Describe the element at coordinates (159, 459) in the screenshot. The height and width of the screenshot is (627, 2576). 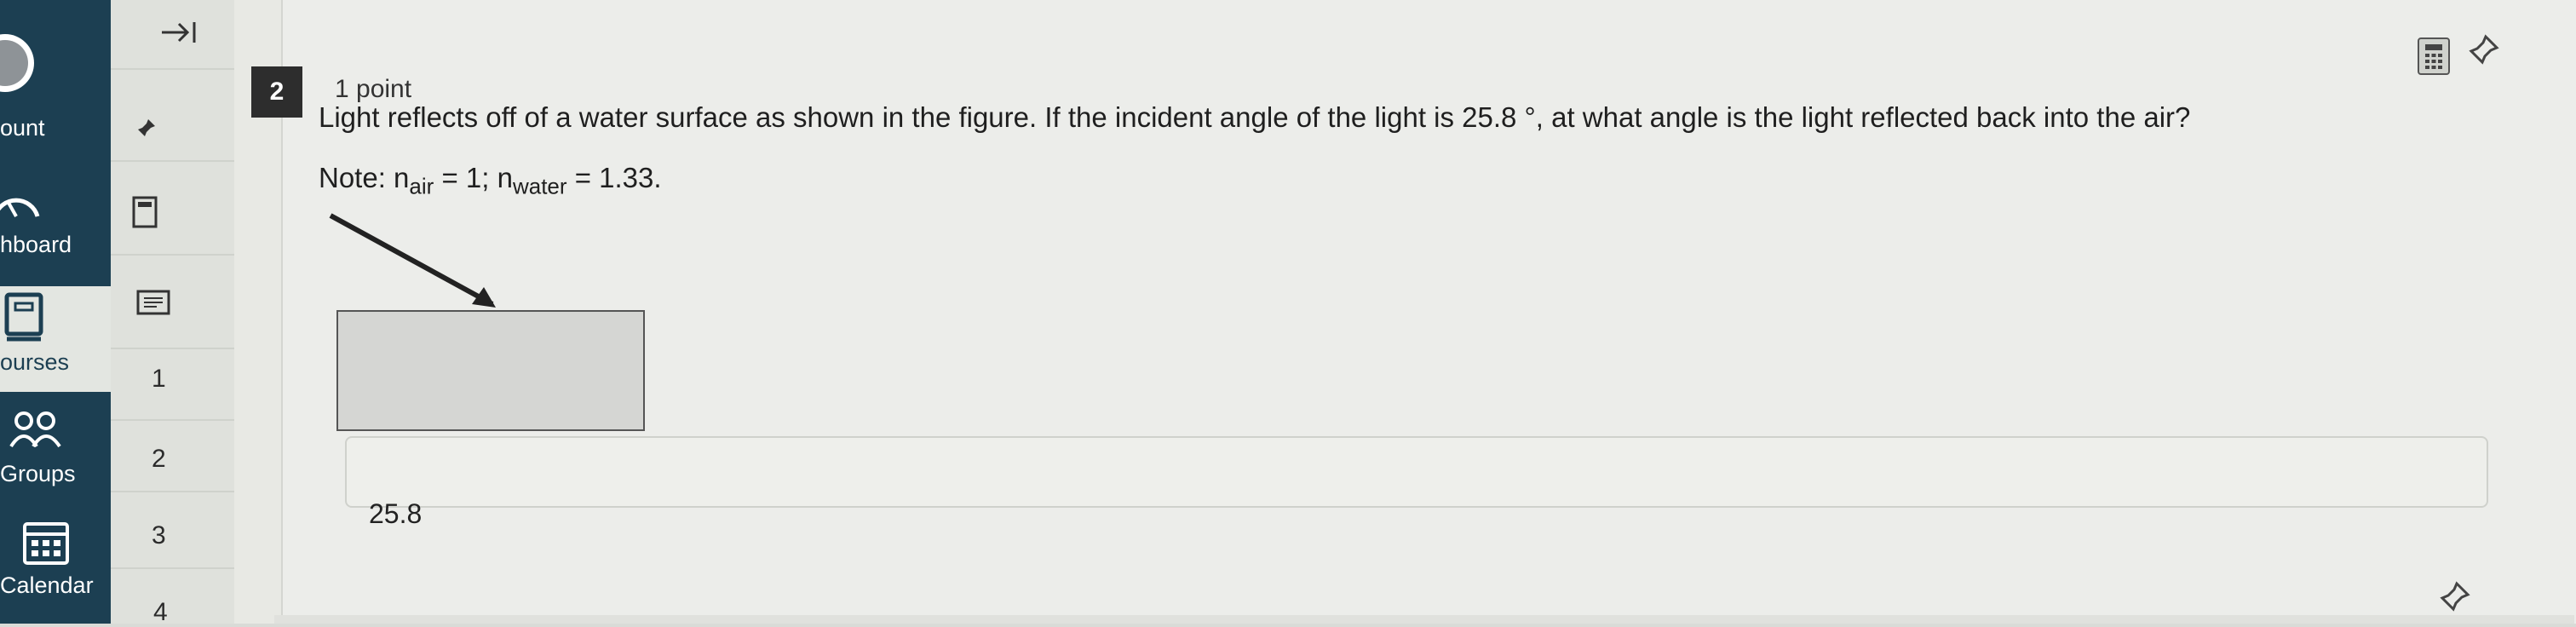
I see `question-number: 2` at that location.